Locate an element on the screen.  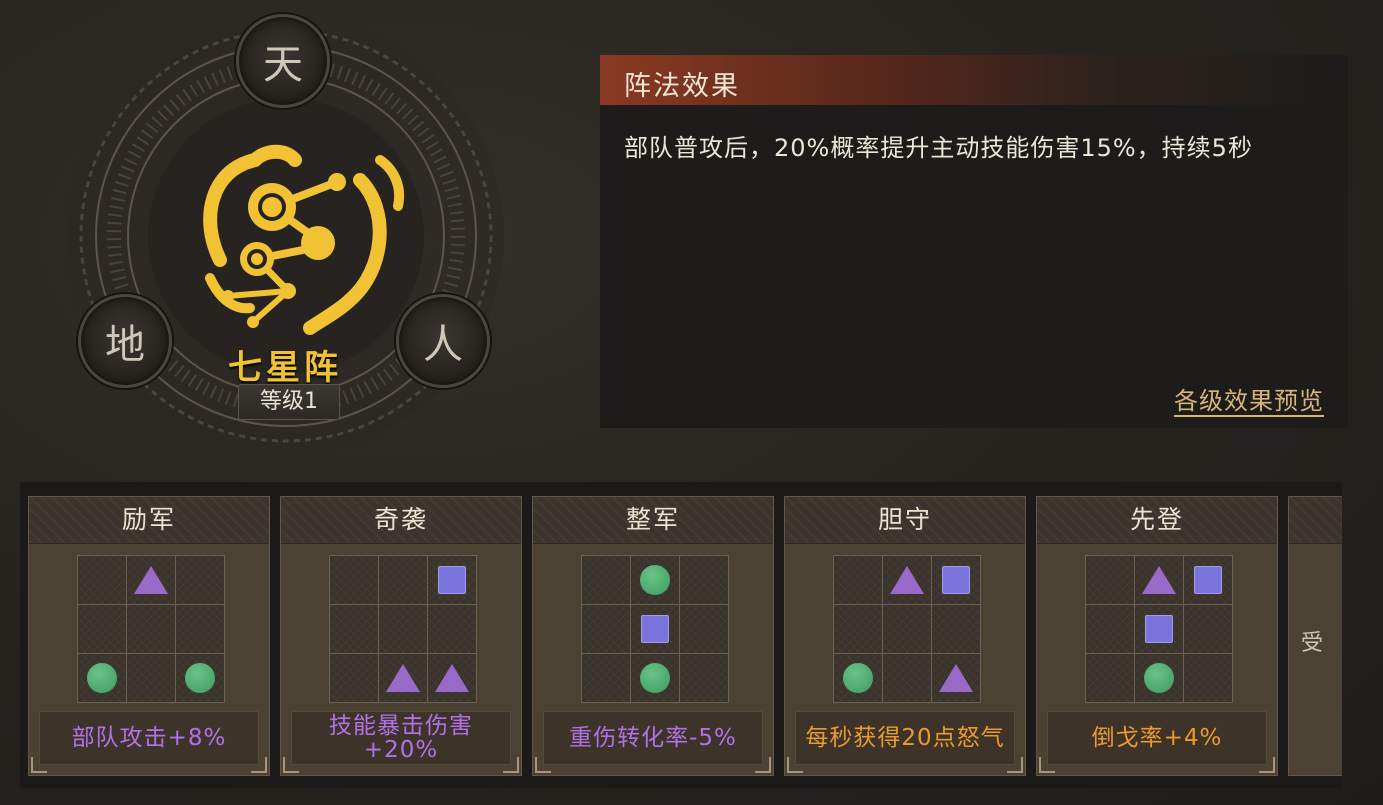
bonus-card: 奇袭技能暴击伤害+20% is located at coordinates (401, 636).